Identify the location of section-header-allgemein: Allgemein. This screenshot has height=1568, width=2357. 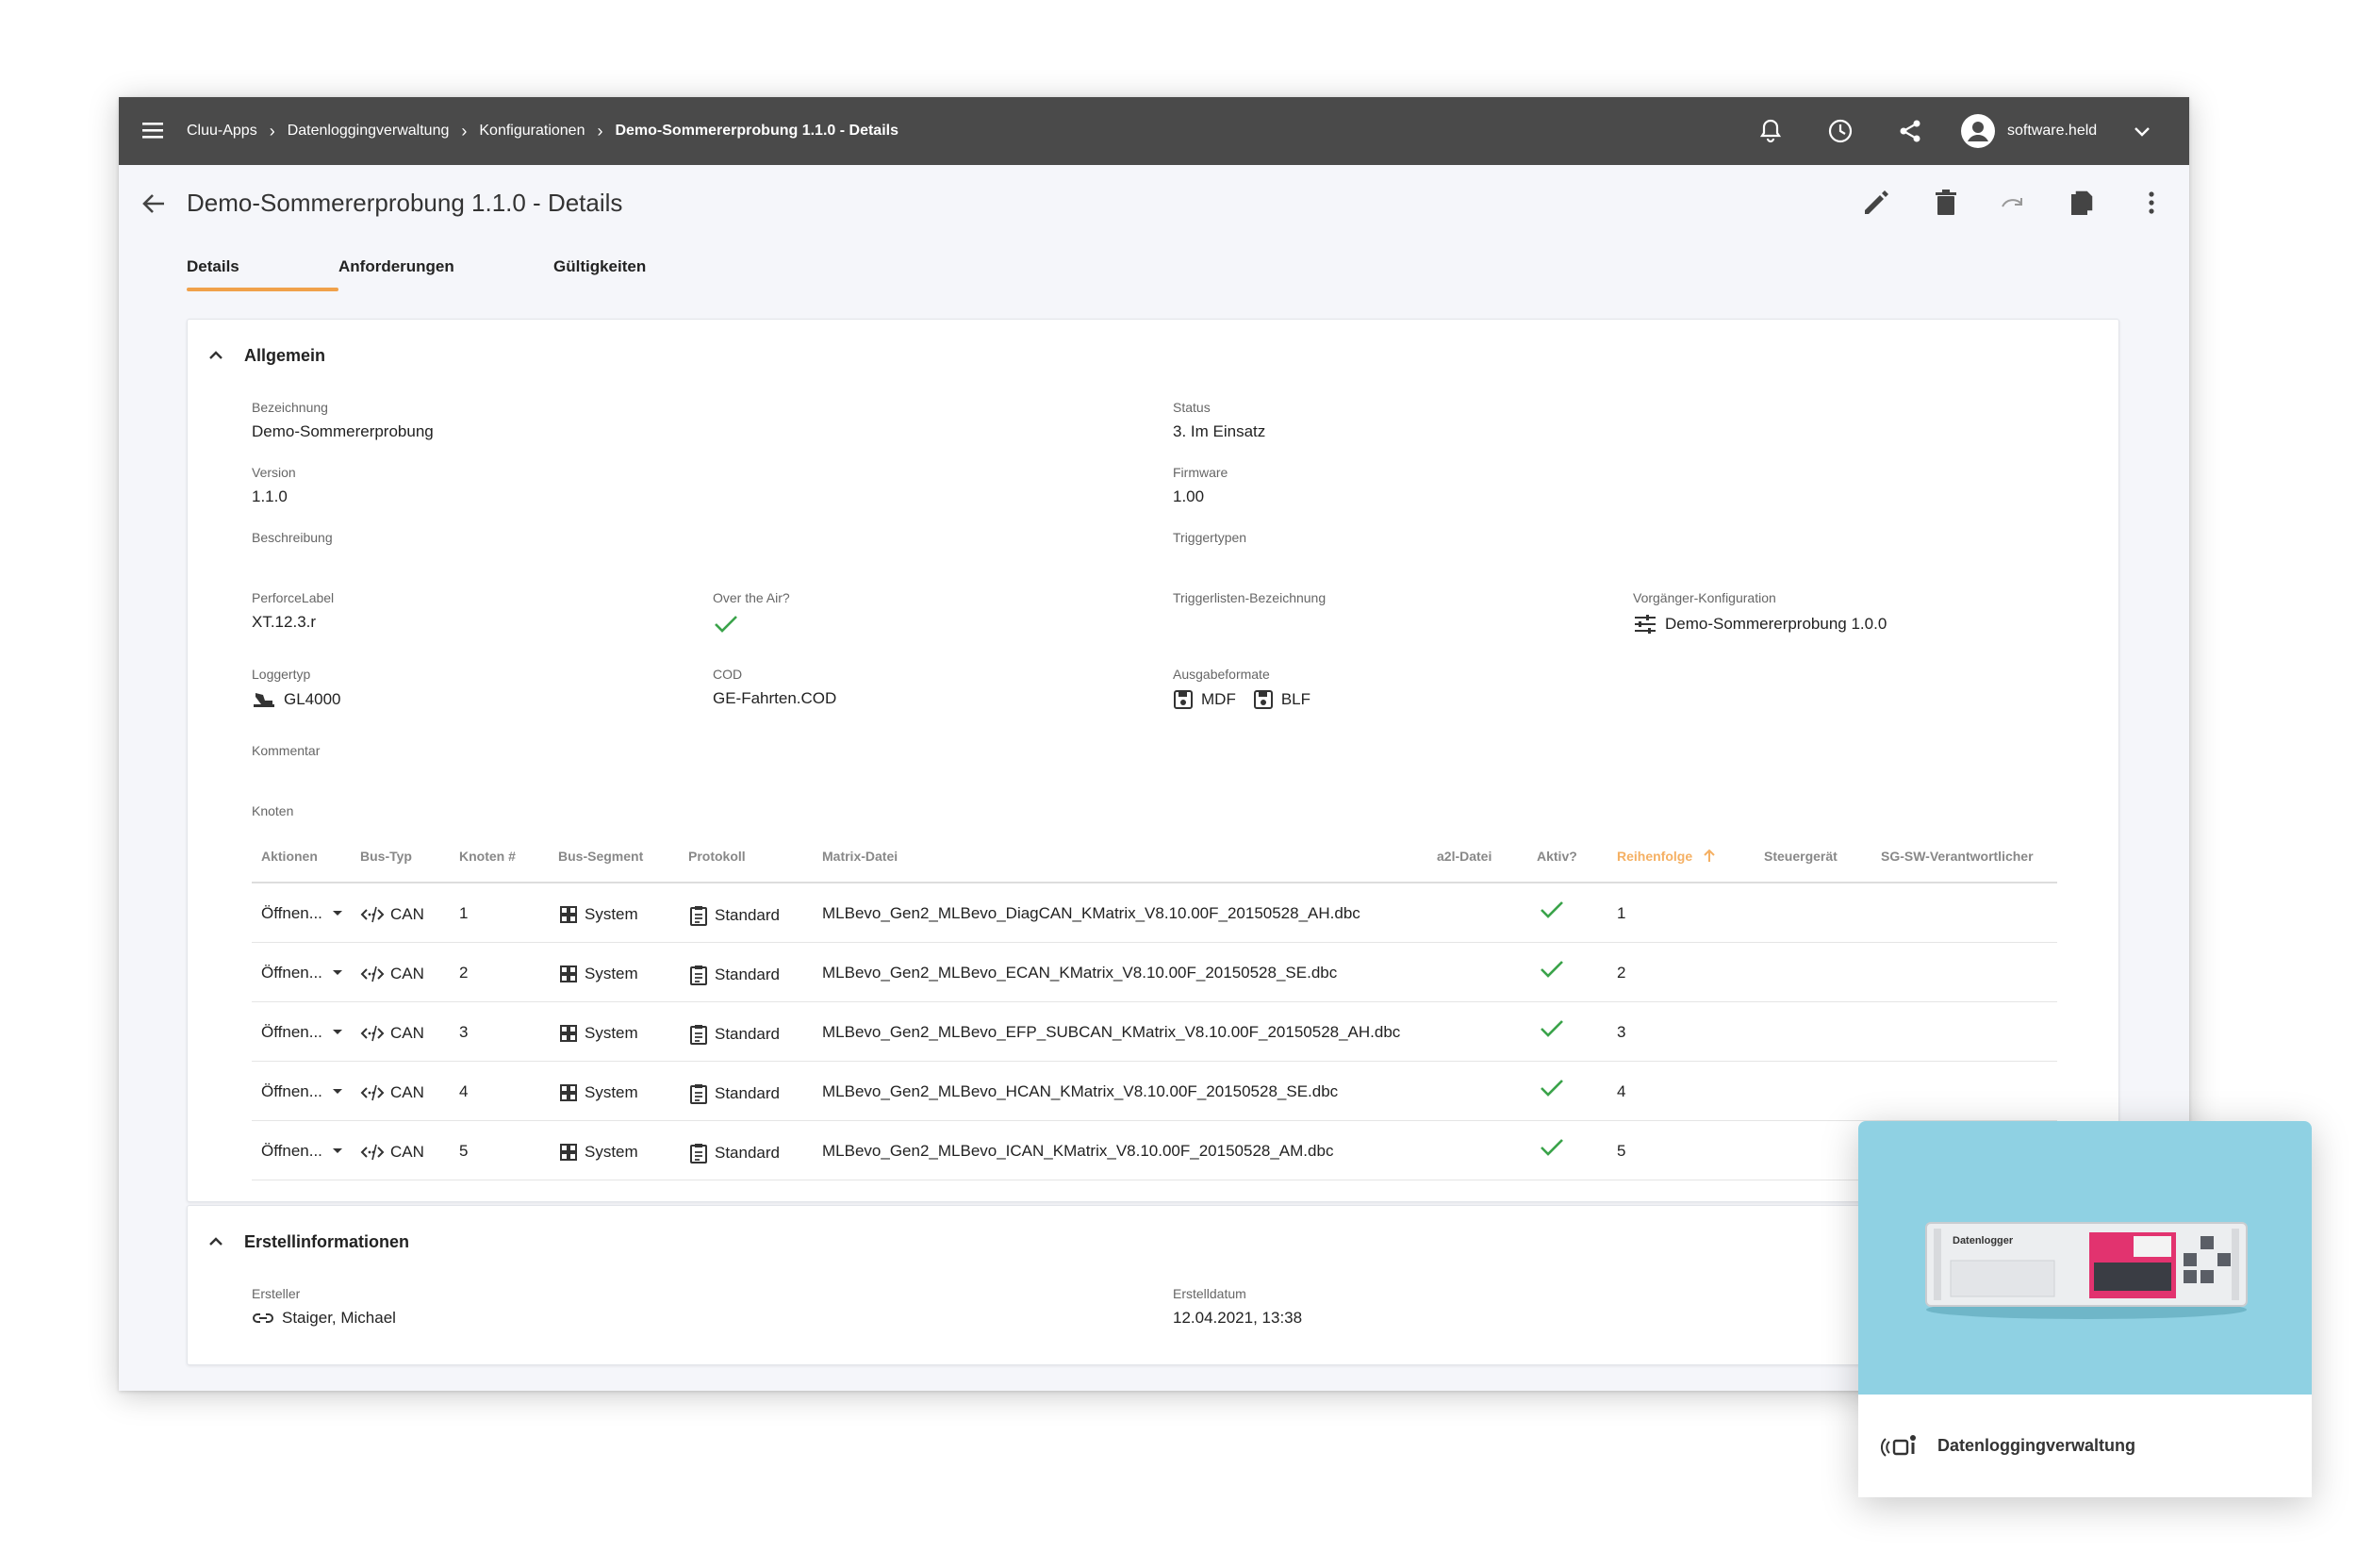
(265, 356).